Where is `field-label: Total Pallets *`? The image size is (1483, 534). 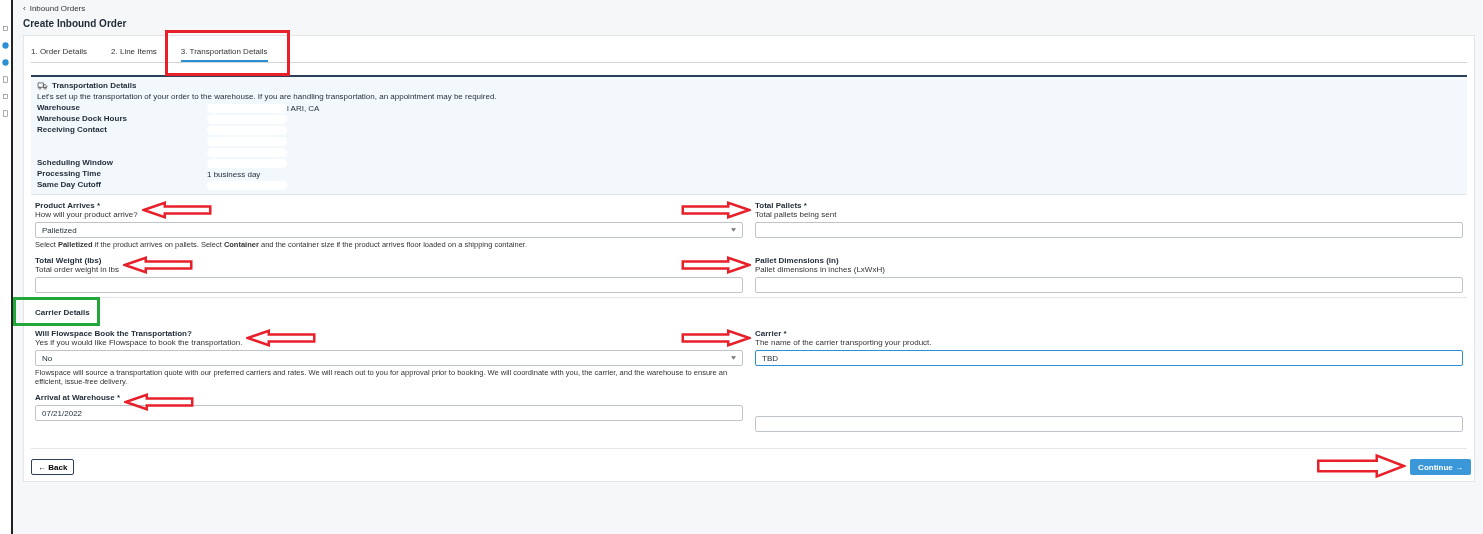 field-label: Total Pallets * is located at coordinates (781, 205).